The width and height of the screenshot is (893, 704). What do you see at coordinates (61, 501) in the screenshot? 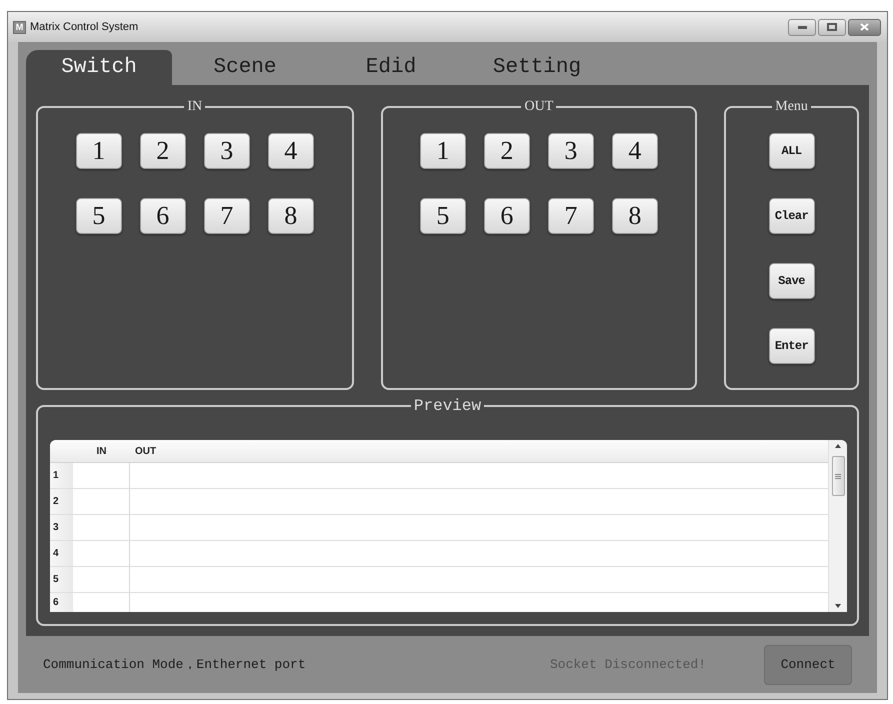
I see `row-header: 2` at bounding box center [61, 501].